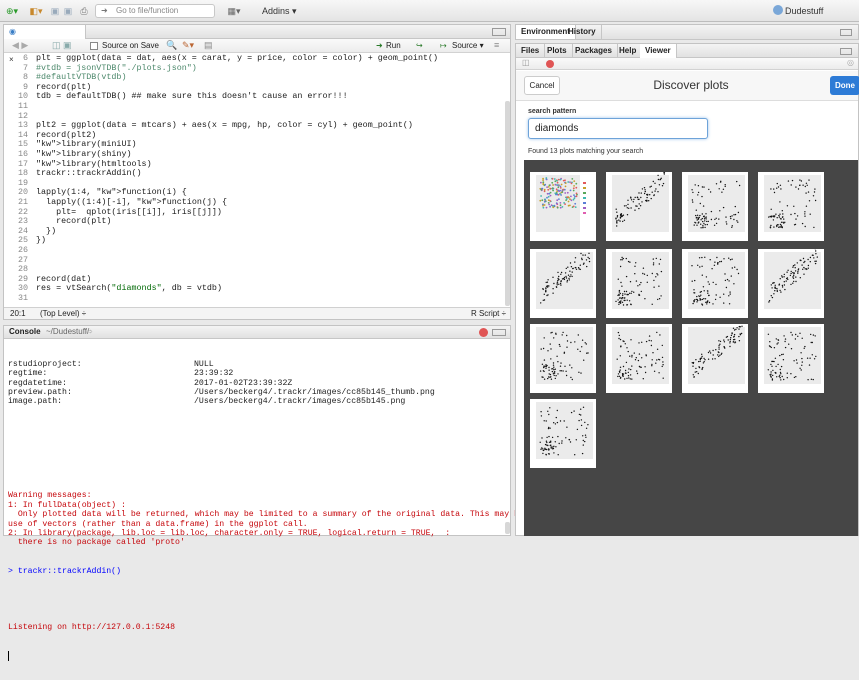  I want to click on editor-tab: ◉ recordrrstudiotest.R ×, so click(45, 32).